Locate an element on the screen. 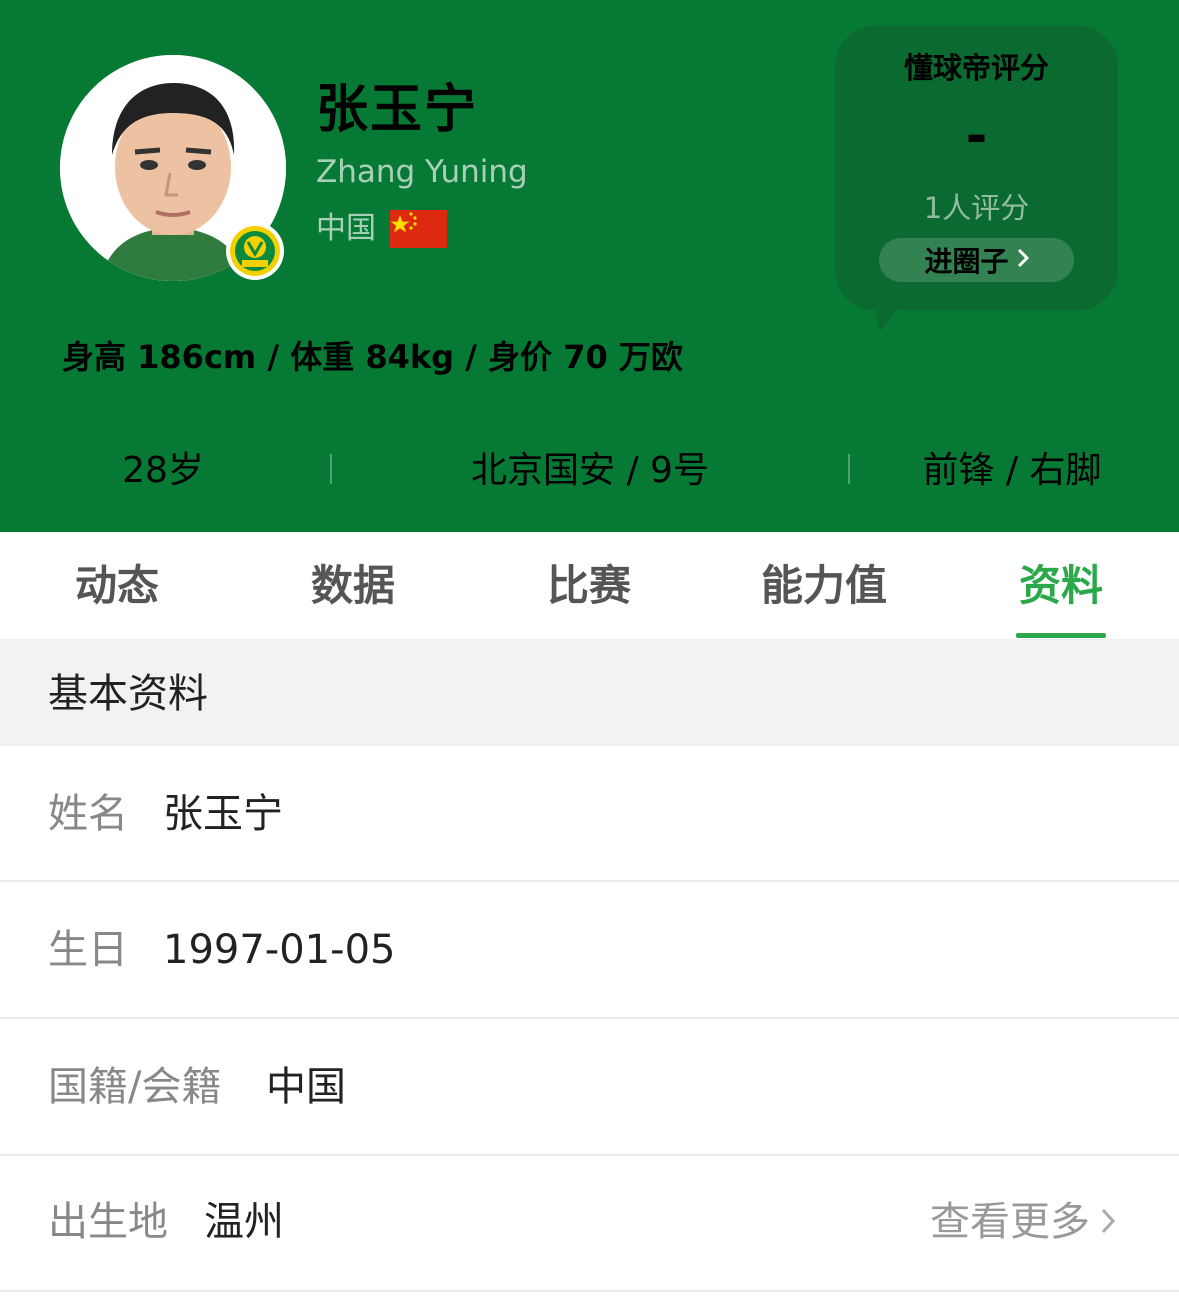  player-nationality: 中国 is located at coordinates (346, 228).